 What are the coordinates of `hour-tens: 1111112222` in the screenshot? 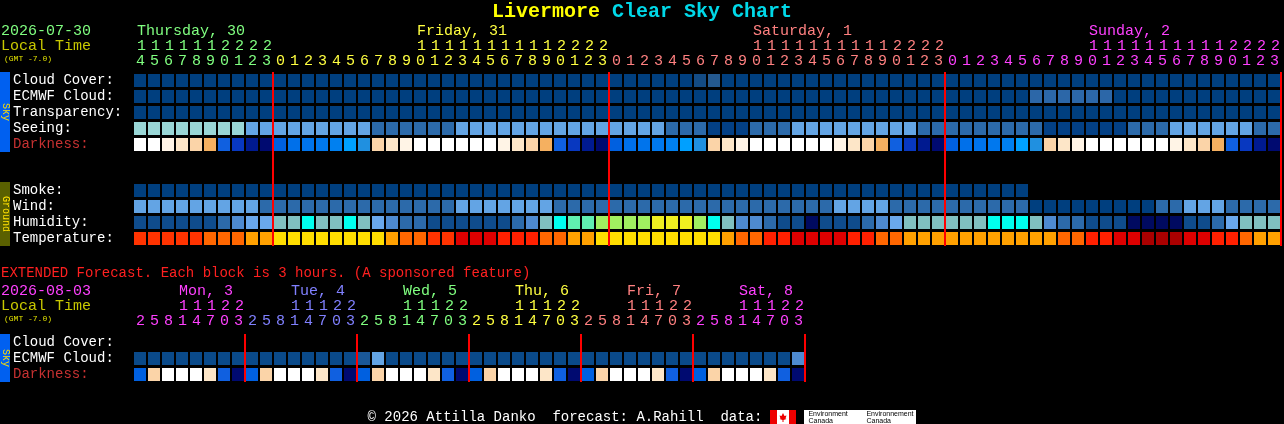 It's located at (207, 46).